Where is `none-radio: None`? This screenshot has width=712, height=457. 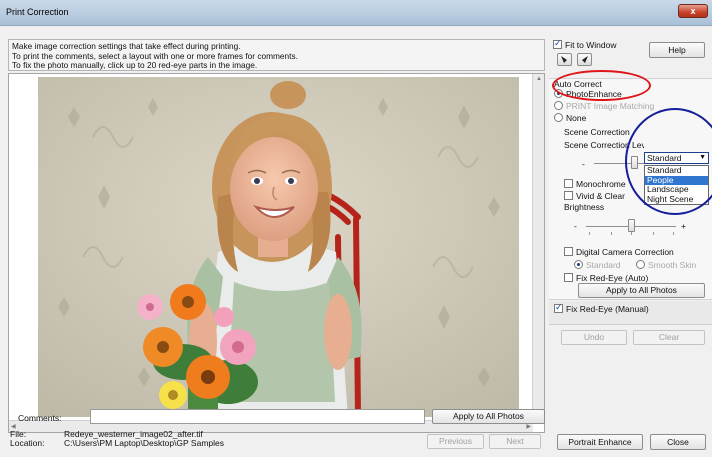 none-radio: None is located at coordinates (570, 118).